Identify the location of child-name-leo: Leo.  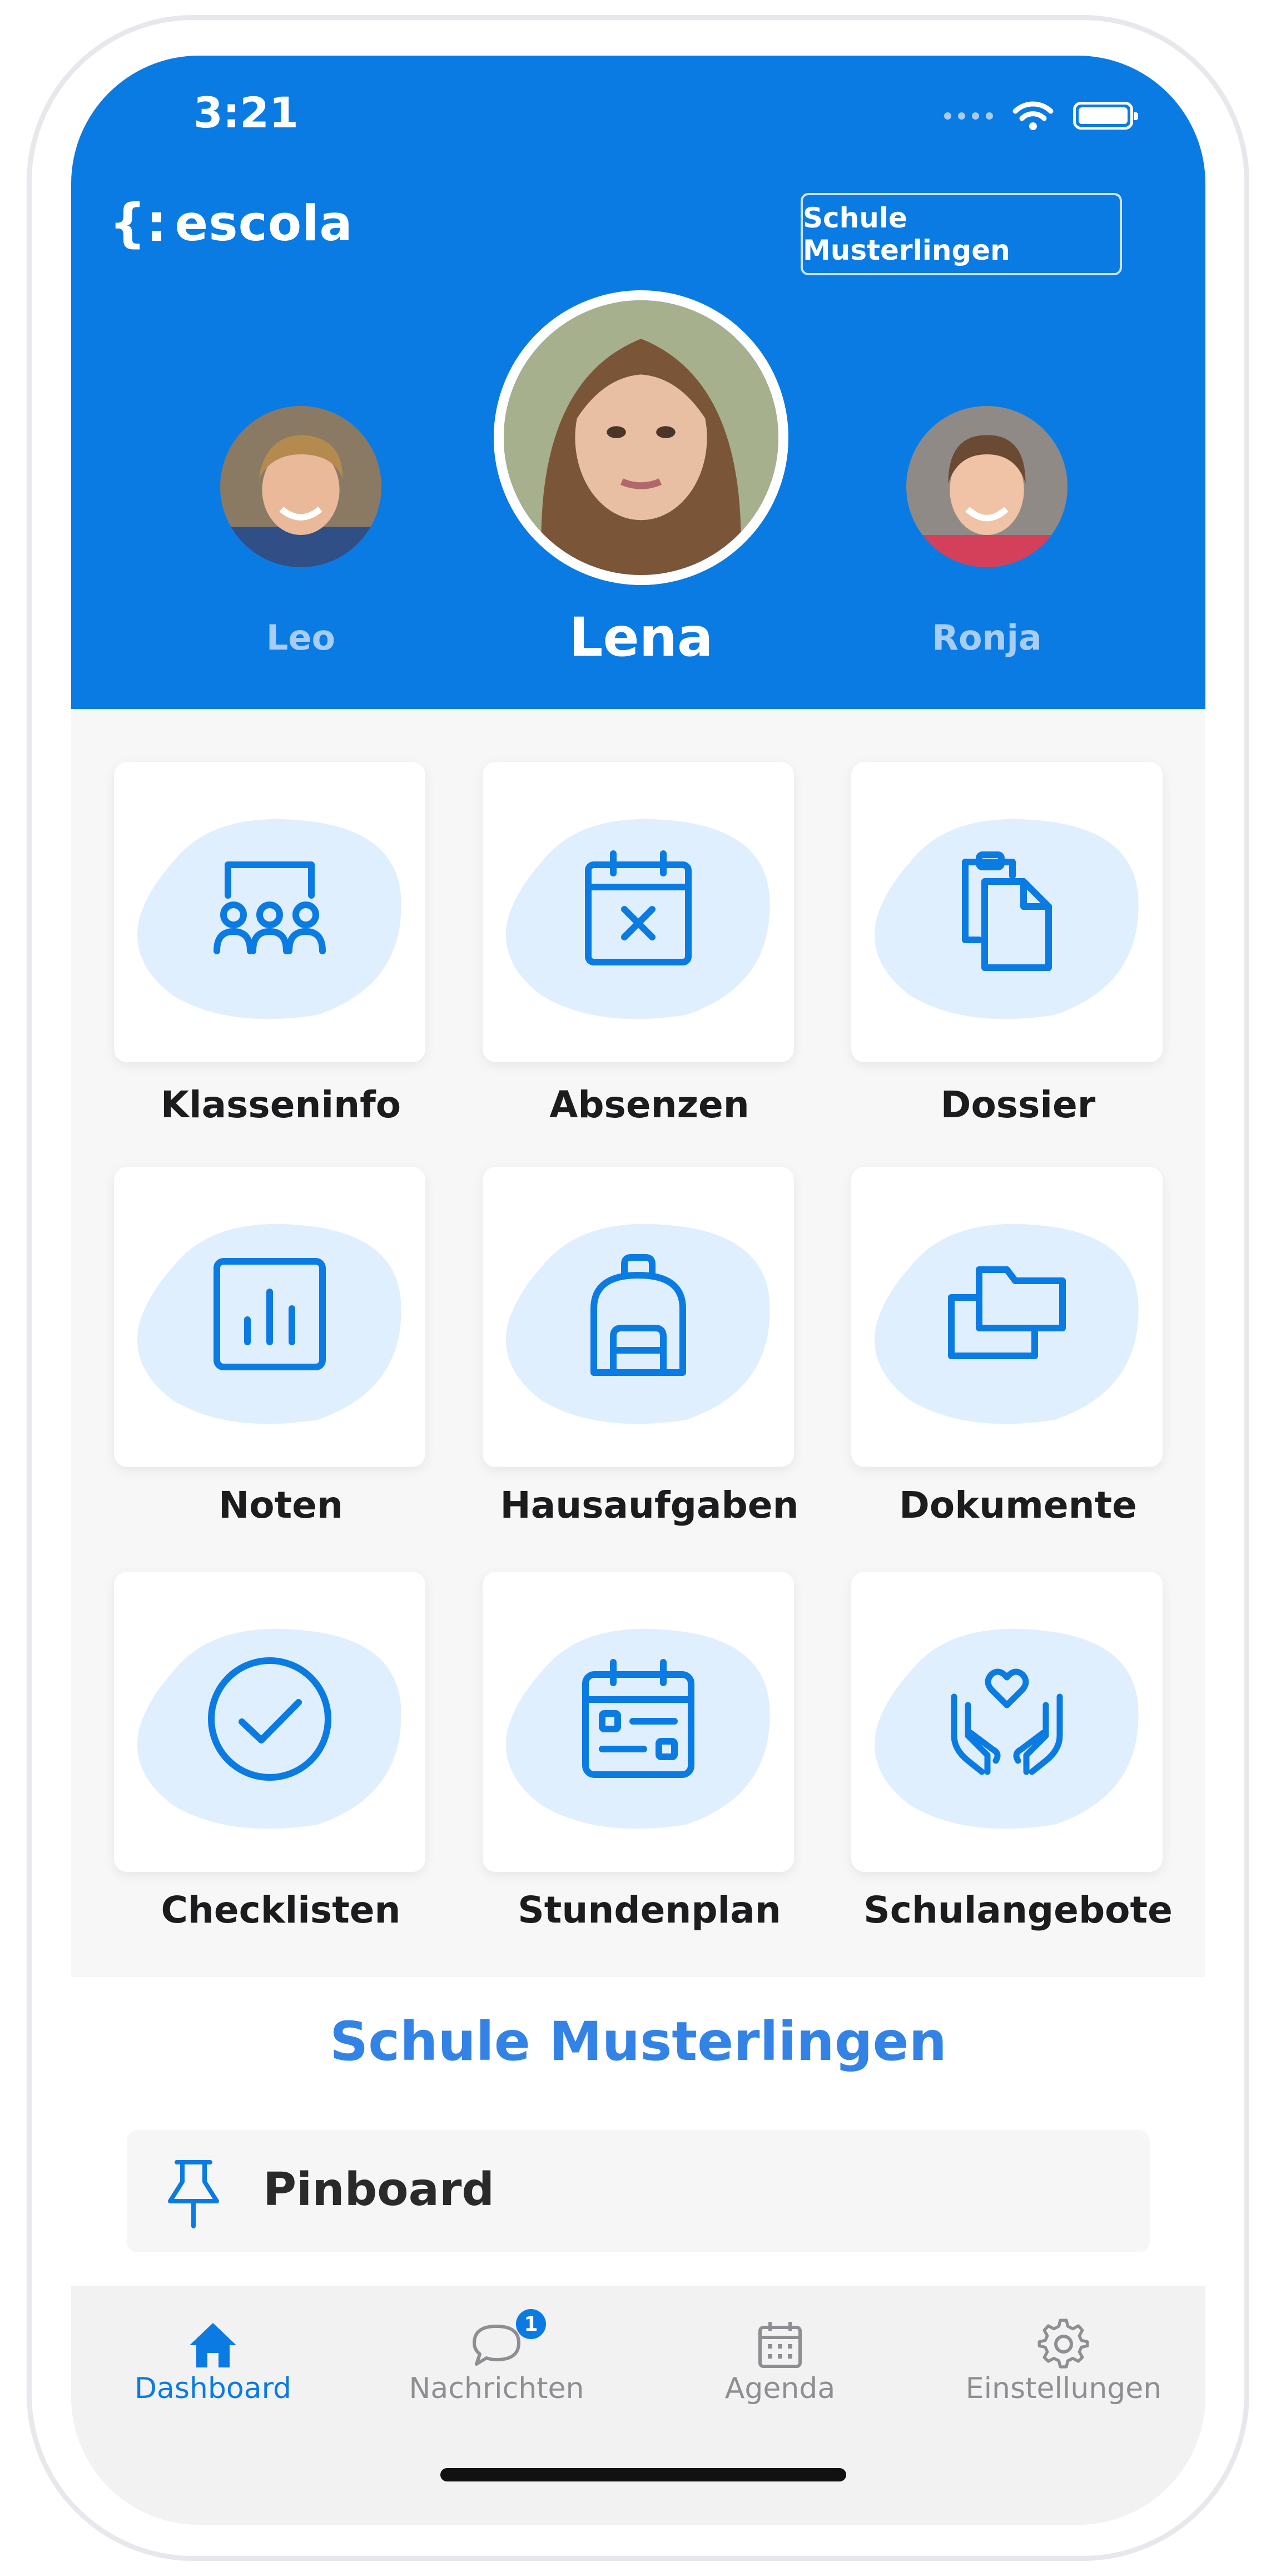
(300, 638).